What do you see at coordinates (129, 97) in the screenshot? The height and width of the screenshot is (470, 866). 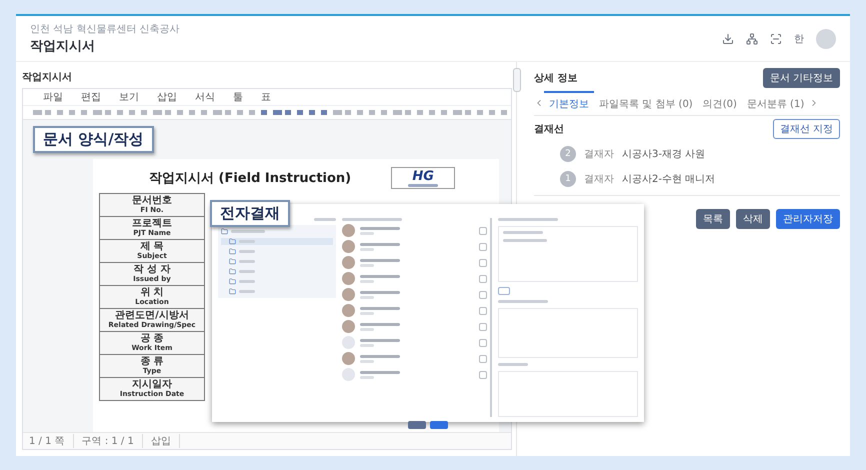 I see `menu-item: 보기` at bounding box center [129, 97].